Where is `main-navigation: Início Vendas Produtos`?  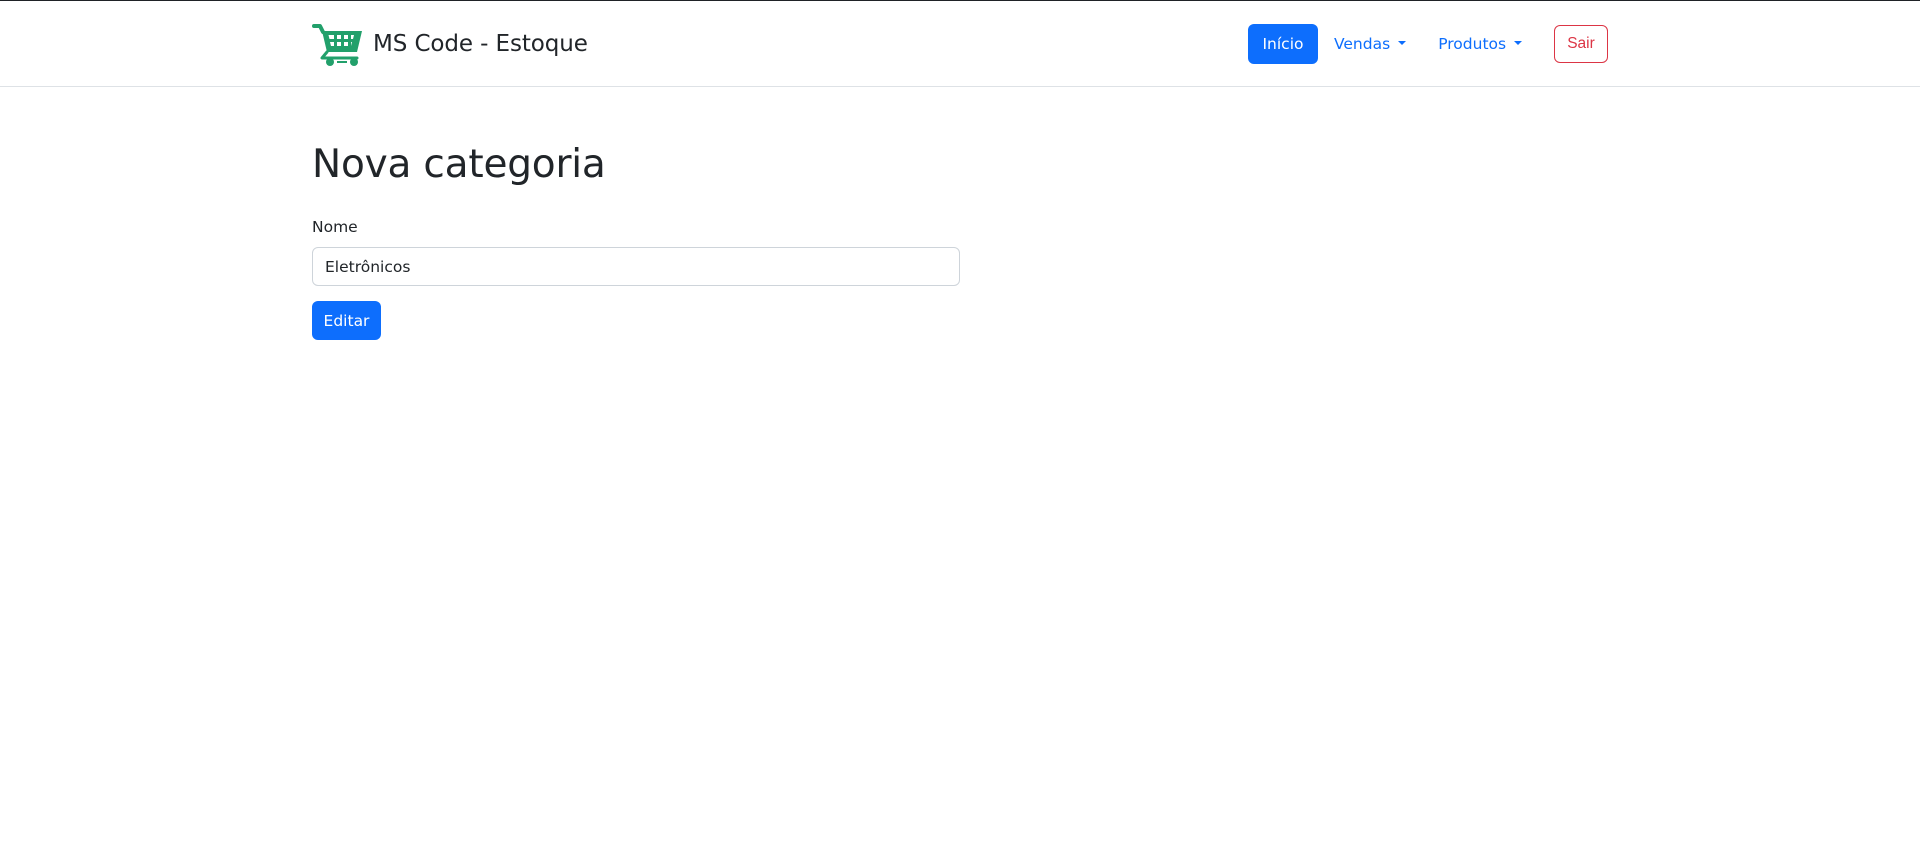 main-navigation: Início Vendas Produtos is located at coordinates (1385, 44).